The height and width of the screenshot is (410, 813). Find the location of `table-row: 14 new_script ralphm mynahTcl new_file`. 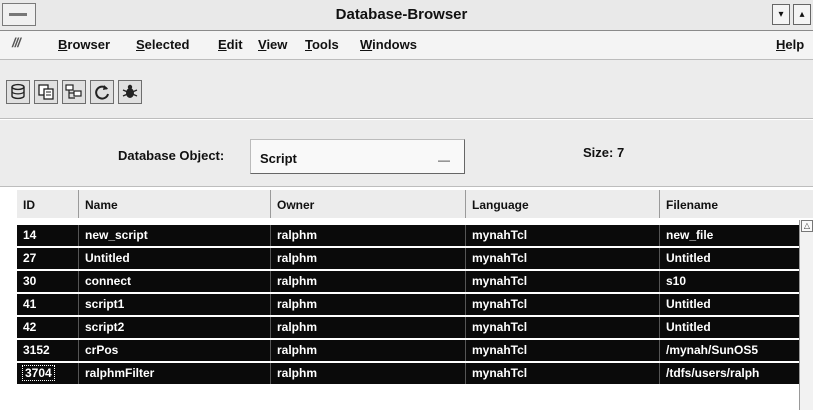

table-row: 14 new_script ralphm mynahTcl new_file is located at coordinates (408, 235).